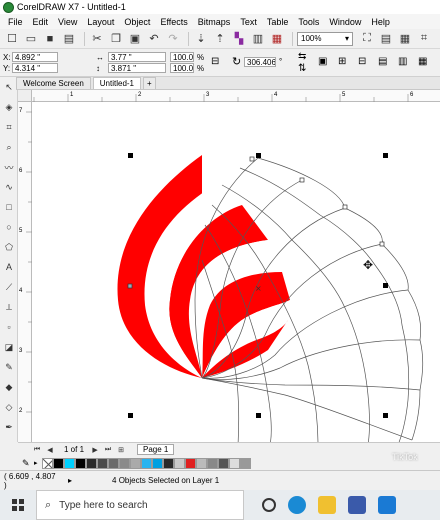 This screenshot has width=440, height=520. I want to click on shape-tool-icon: ◈, so click(9, 107).